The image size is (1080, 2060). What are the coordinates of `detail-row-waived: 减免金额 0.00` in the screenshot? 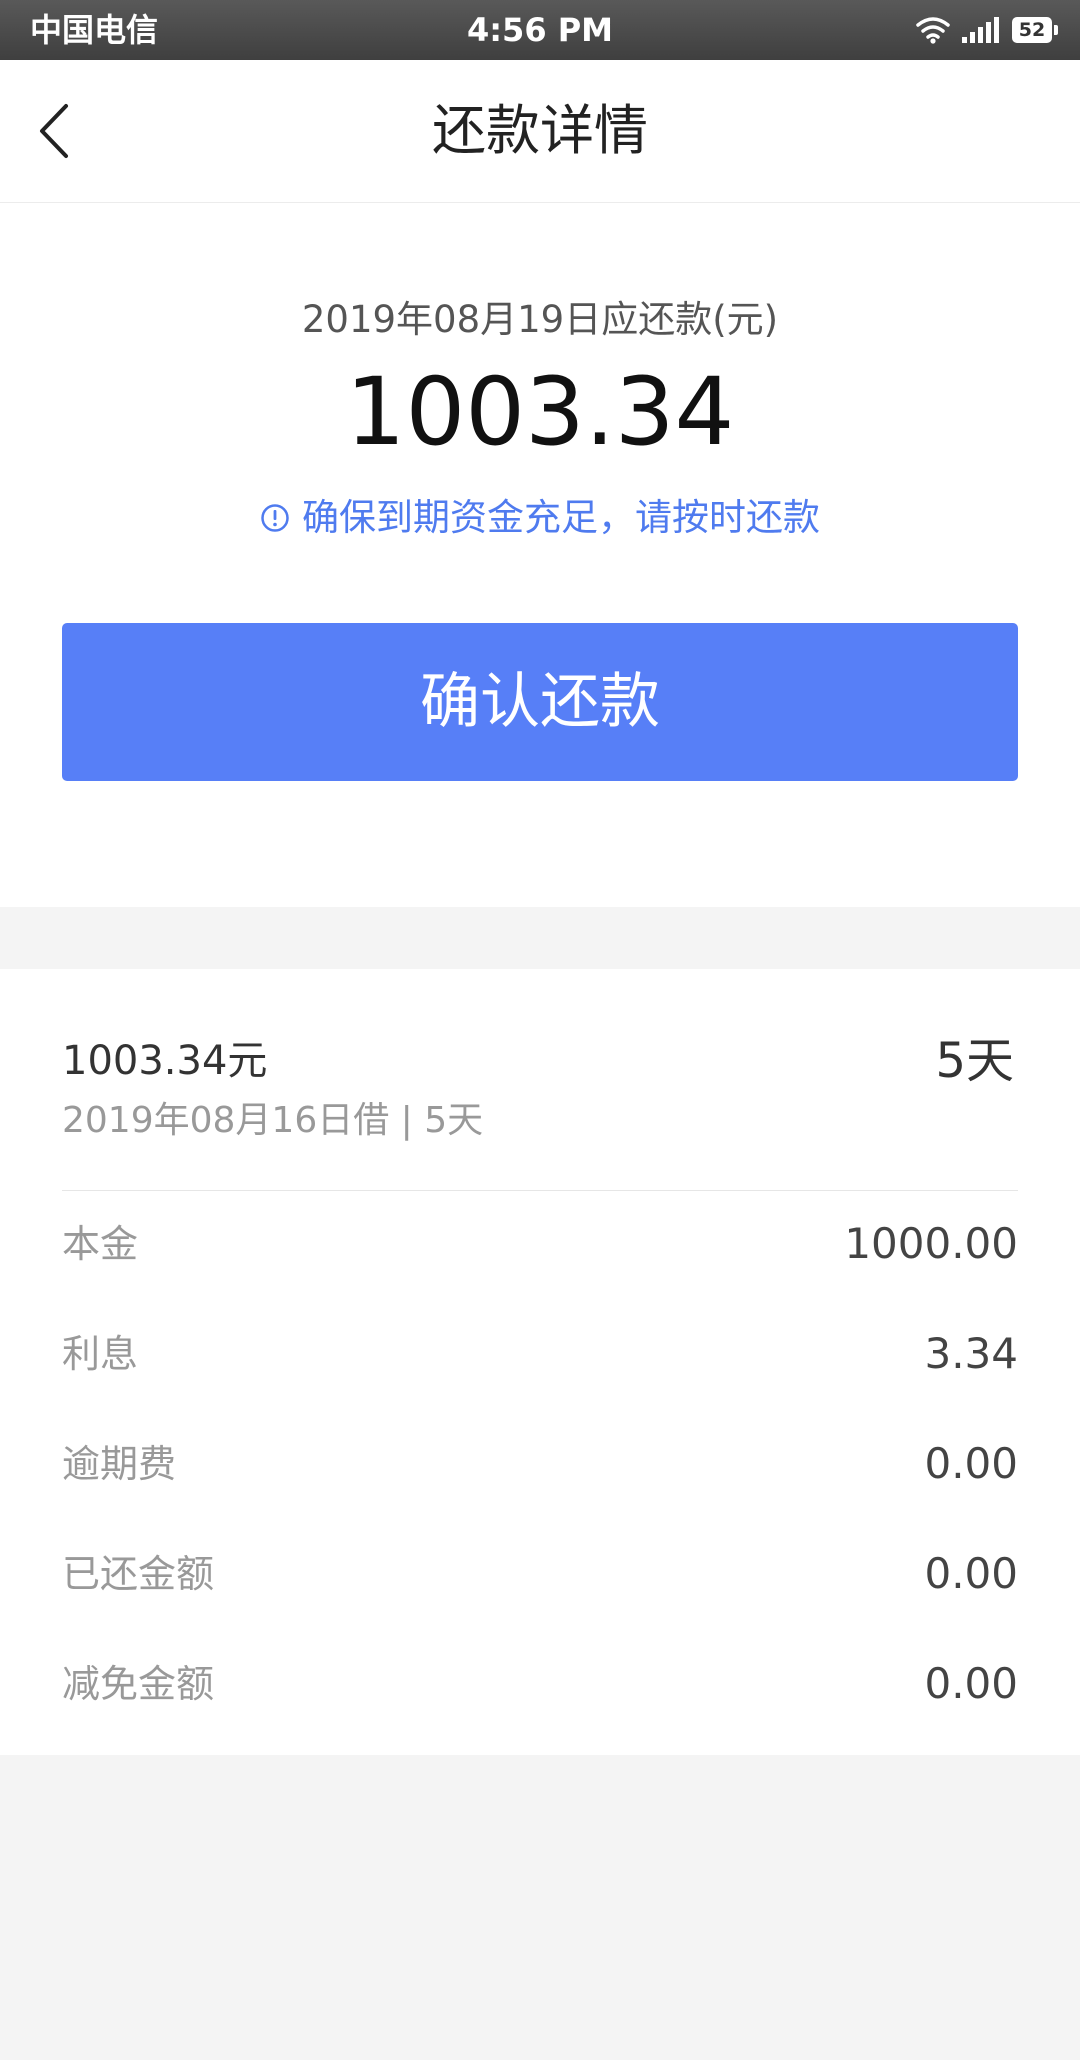 It's located at (540, 1684).